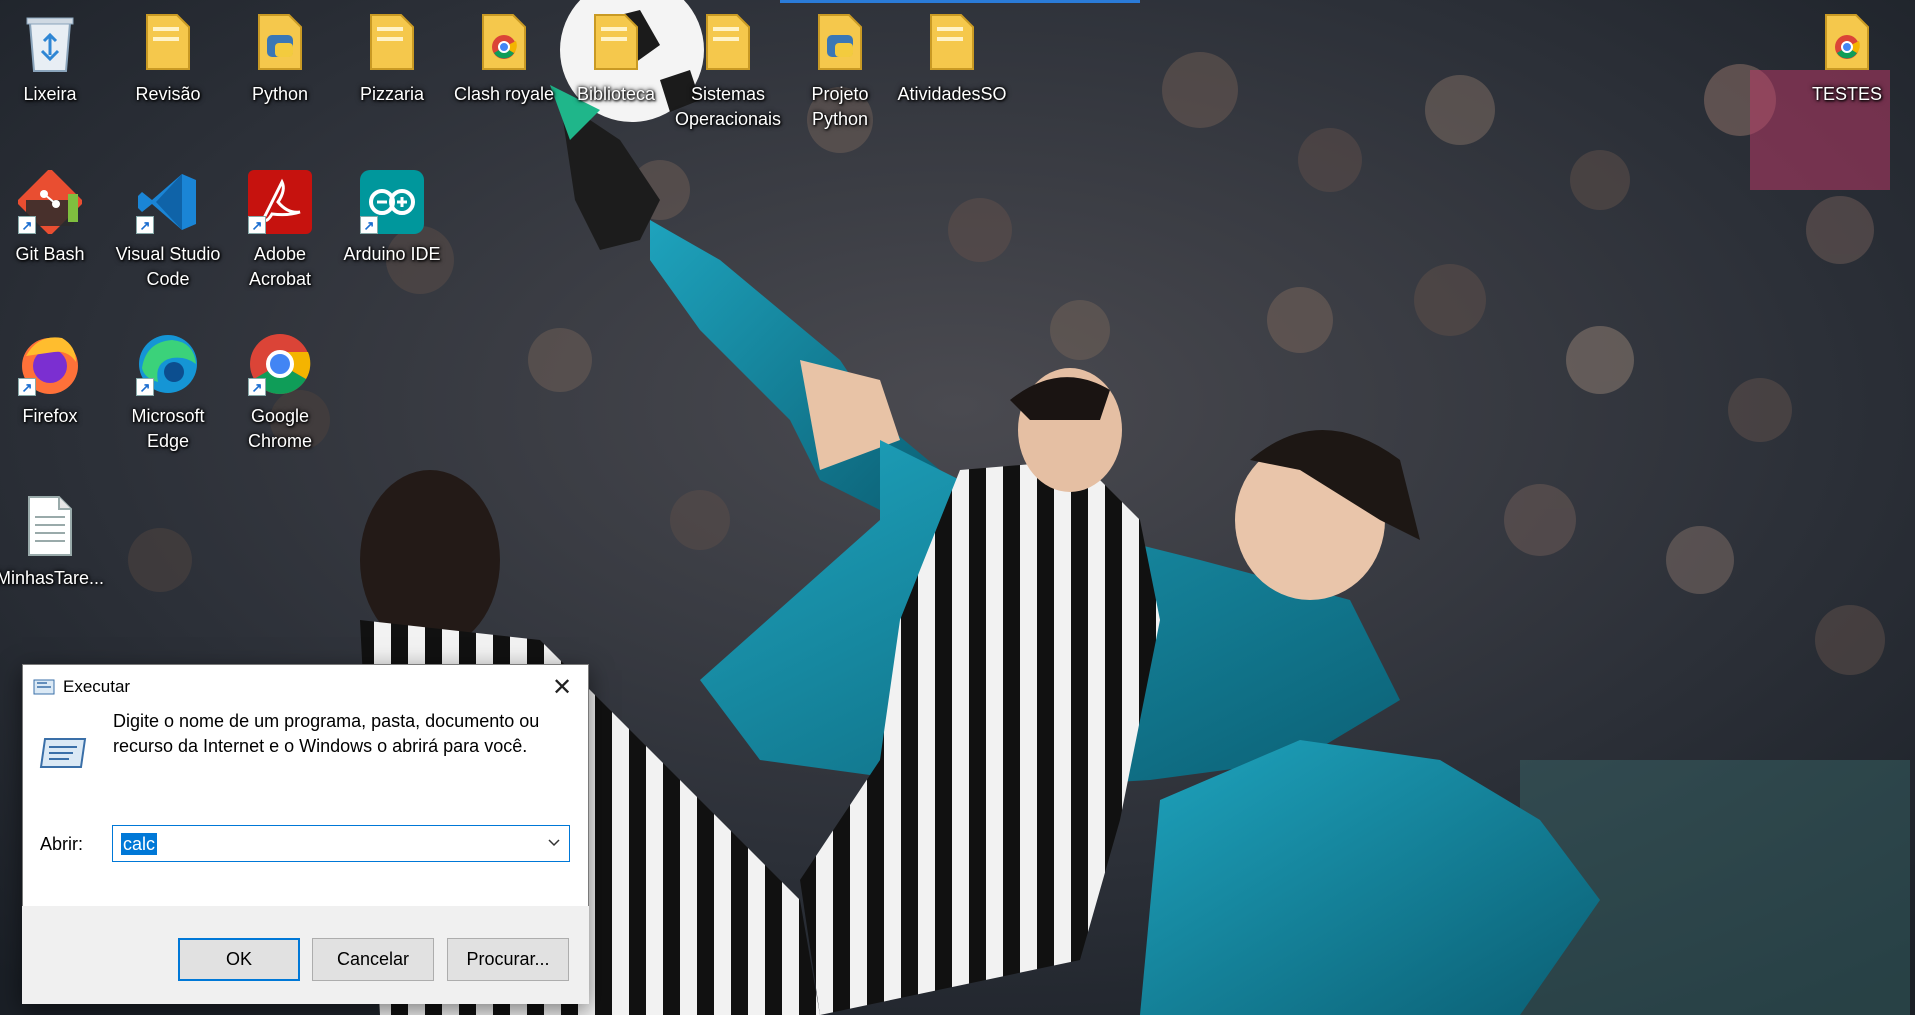 This screenshot has width=1915, height=1015. I want to click on desktop-icon-testes: TESTES, so click(1847, 58).